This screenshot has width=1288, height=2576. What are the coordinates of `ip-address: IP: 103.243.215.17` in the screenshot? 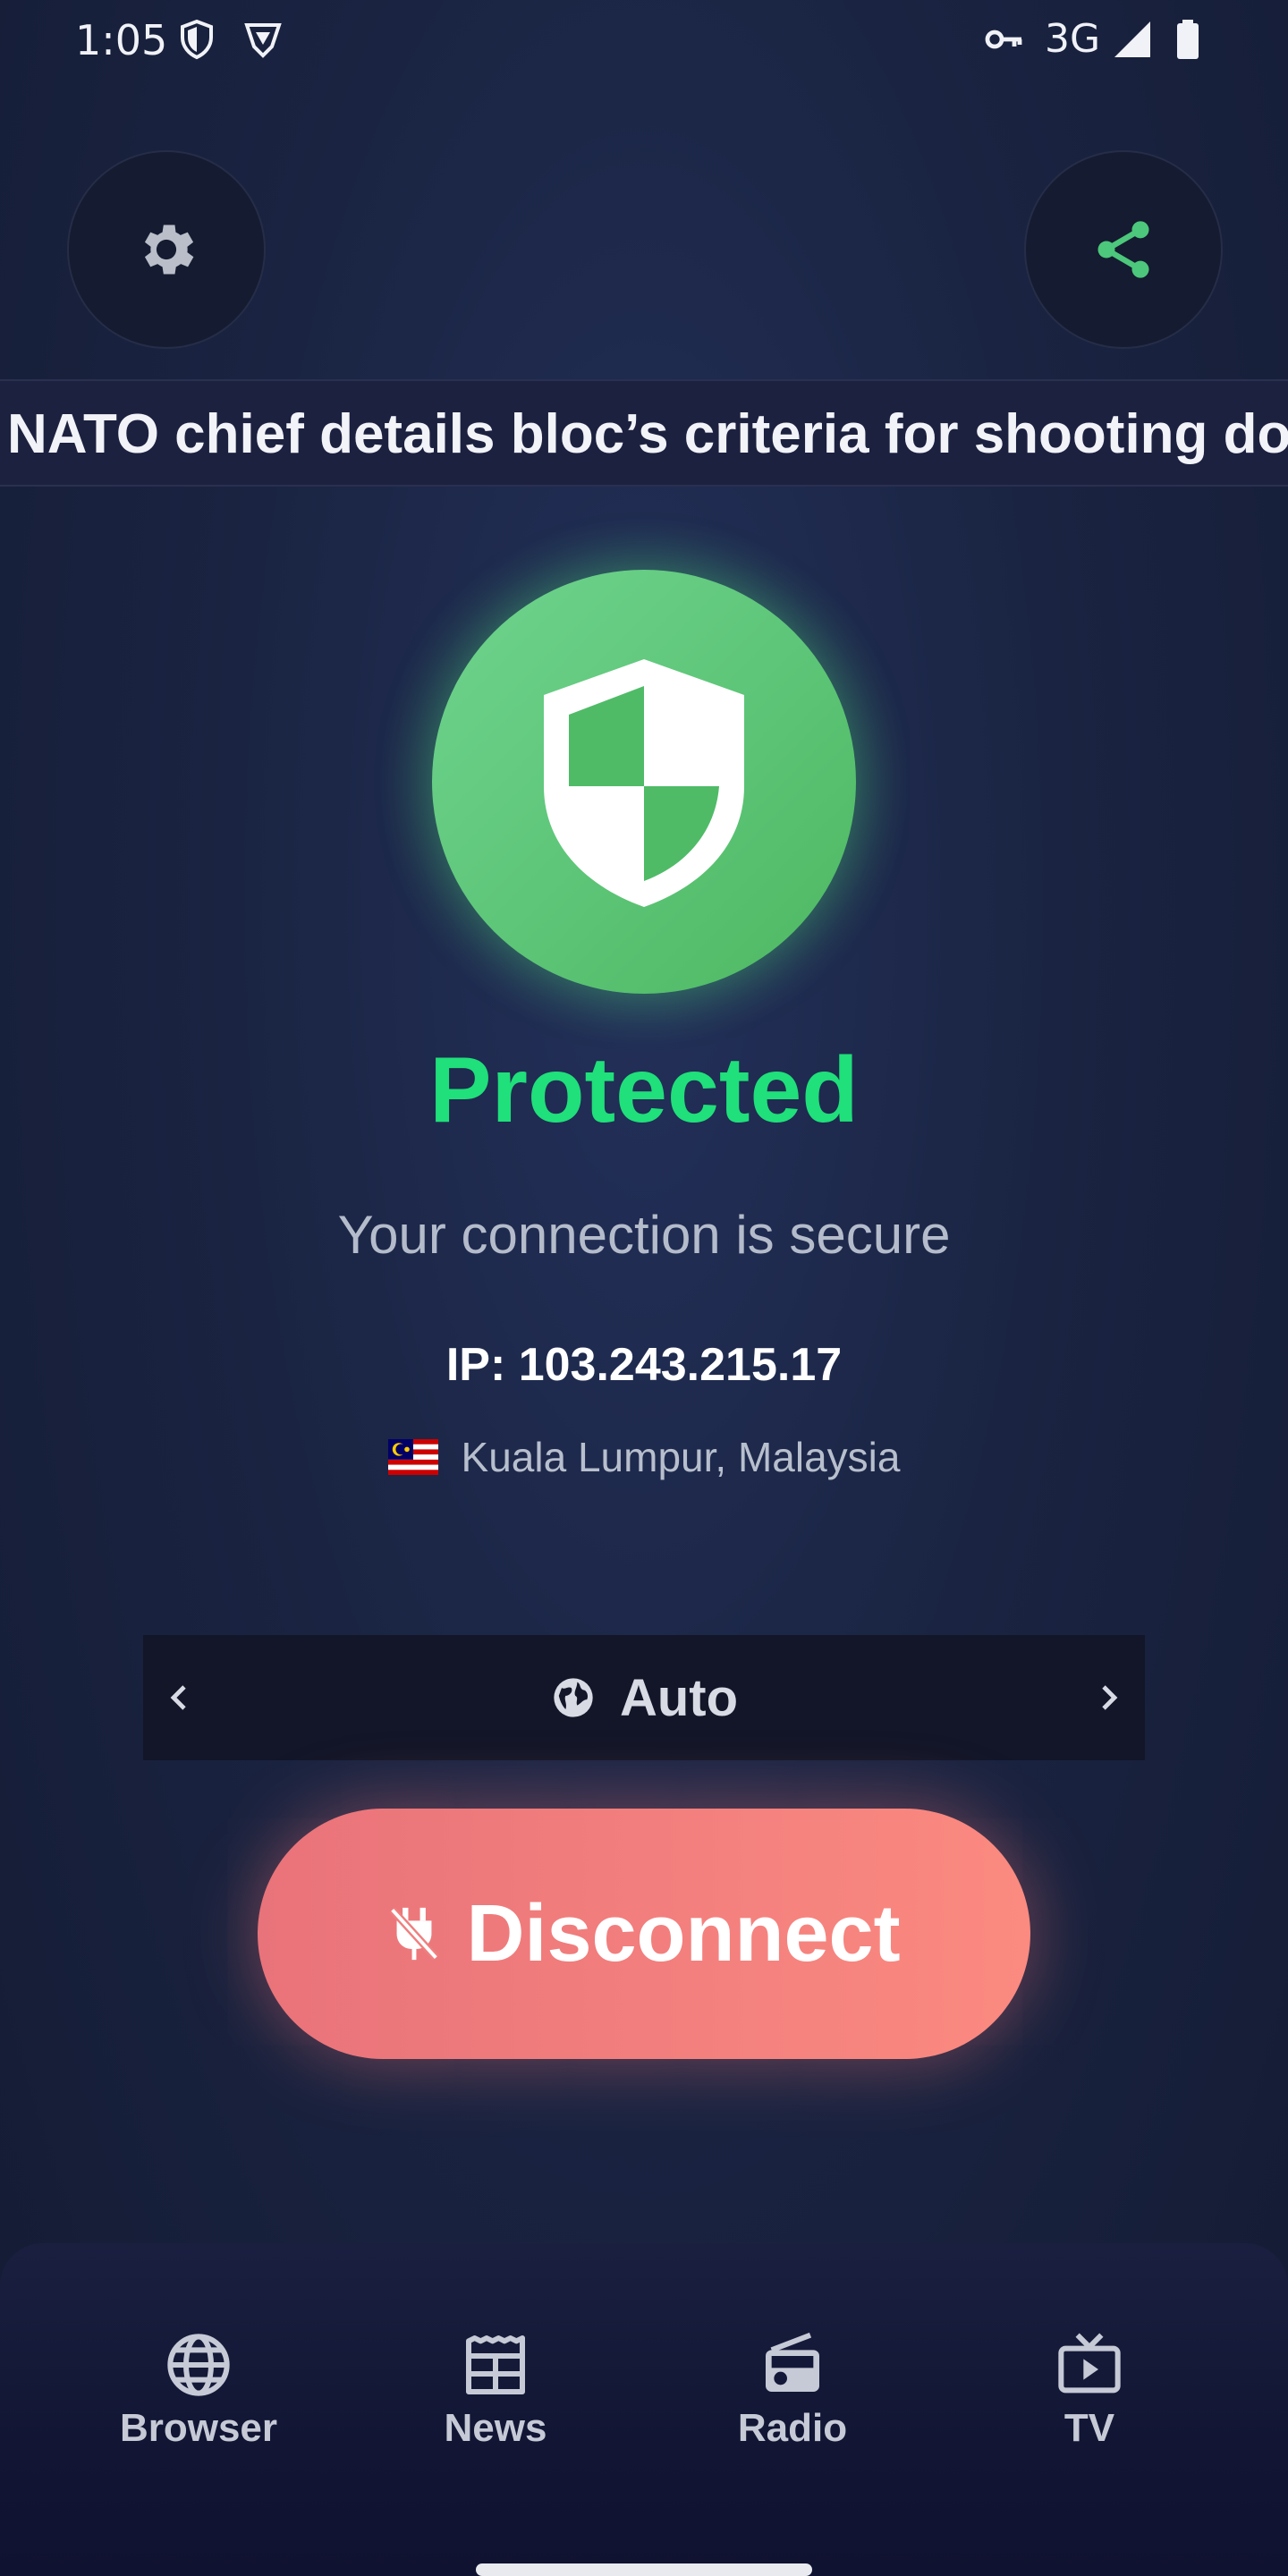 It's located at (644, 1365).